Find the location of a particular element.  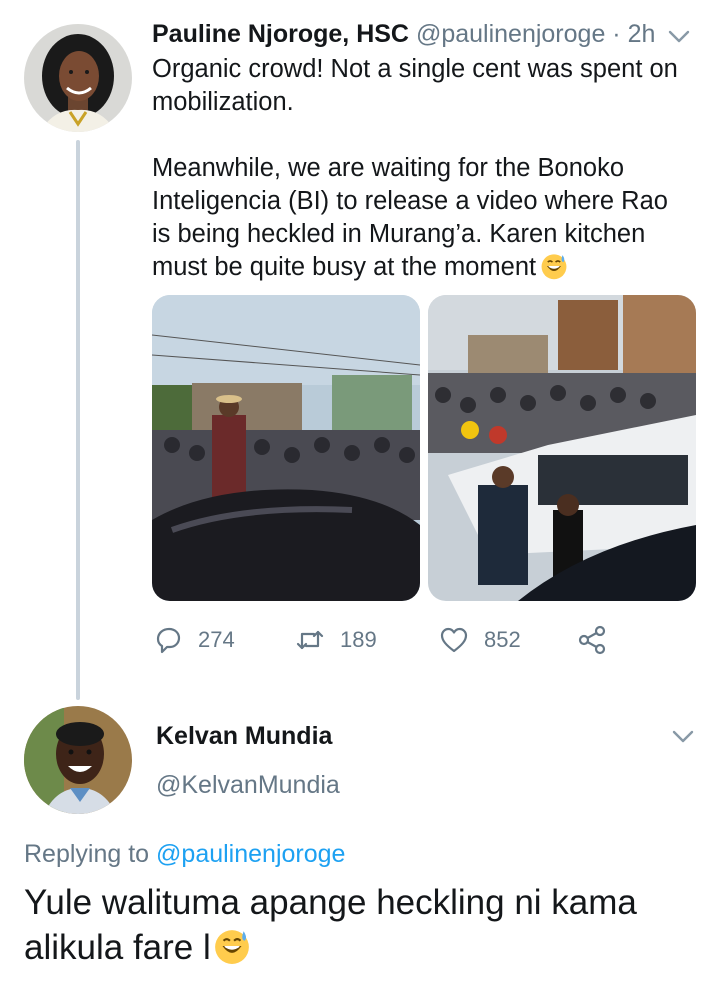

avatar is located at coordinates (78, 78).